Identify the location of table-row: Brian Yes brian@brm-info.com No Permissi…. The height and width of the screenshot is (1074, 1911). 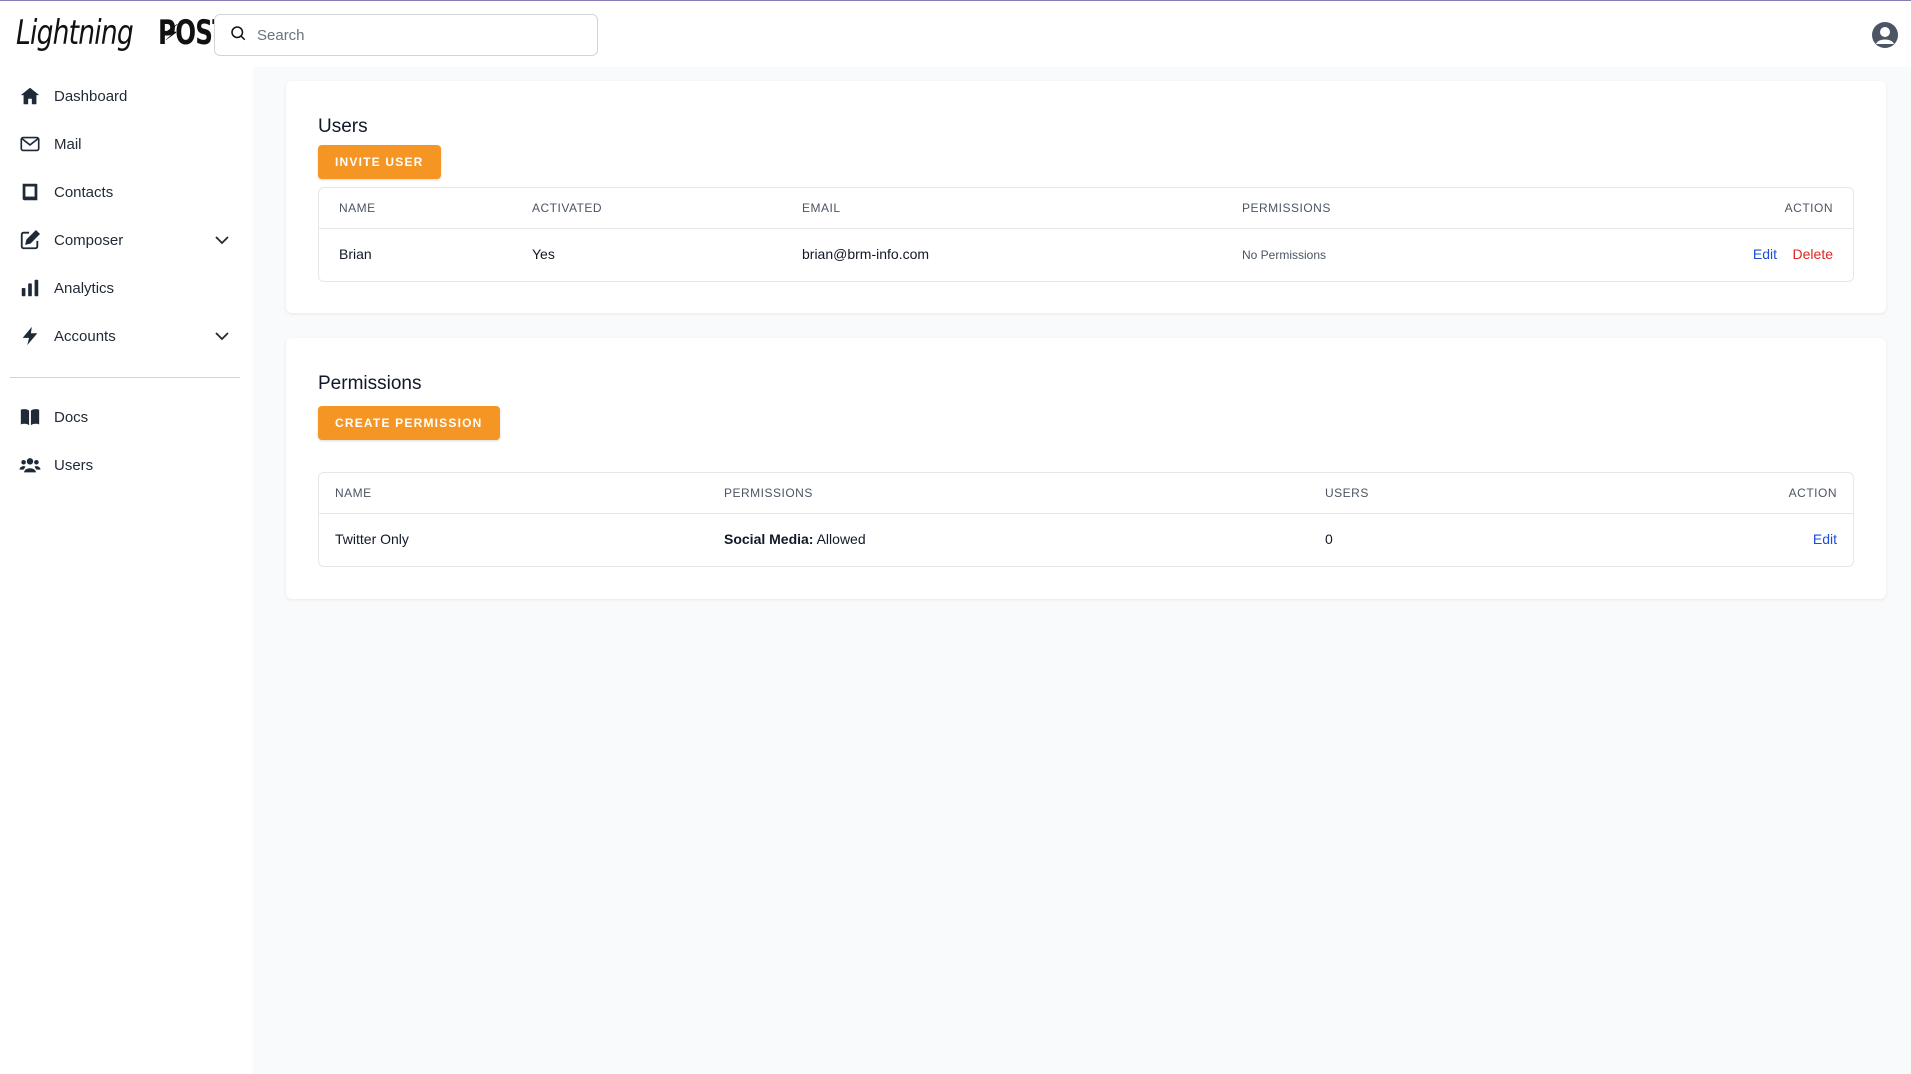
(1086, 255).